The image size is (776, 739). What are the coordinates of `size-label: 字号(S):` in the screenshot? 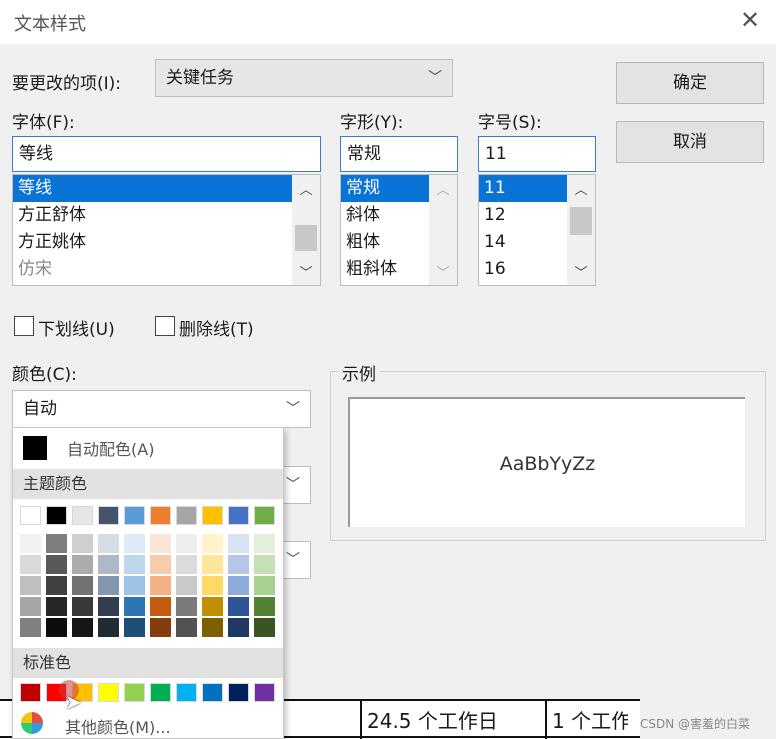 It's located at (510, 123).